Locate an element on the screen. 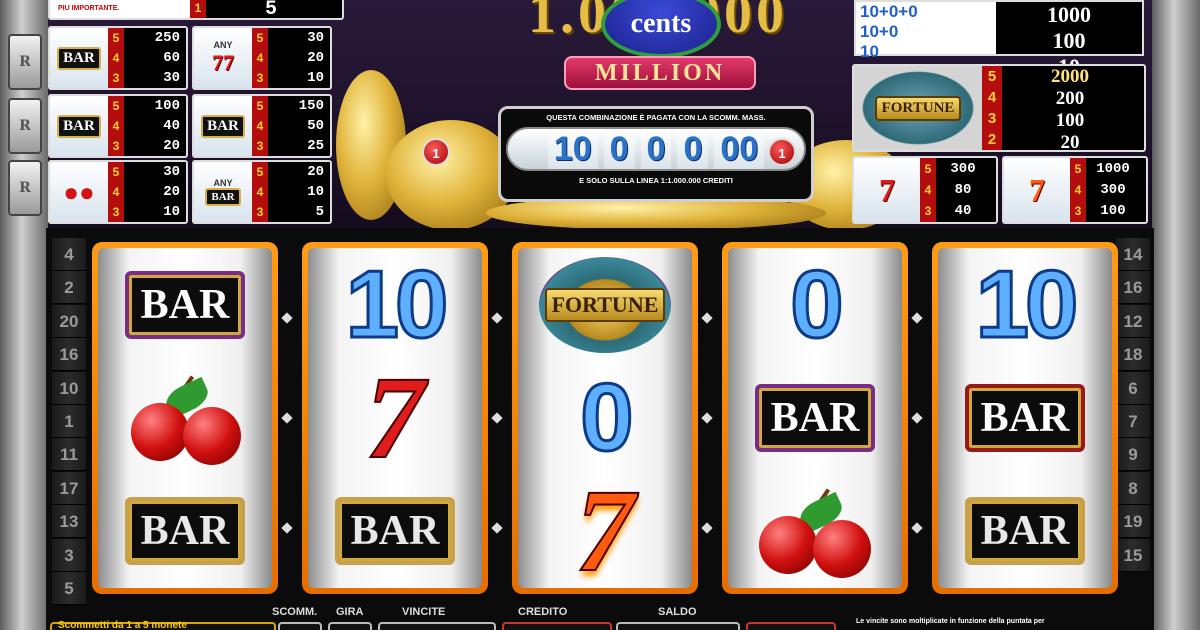 This screenshot has height=630, width=1200. pay-cell-cherry: ●● 5 4 3 30 20 10 is located at coordinates (118, 192).